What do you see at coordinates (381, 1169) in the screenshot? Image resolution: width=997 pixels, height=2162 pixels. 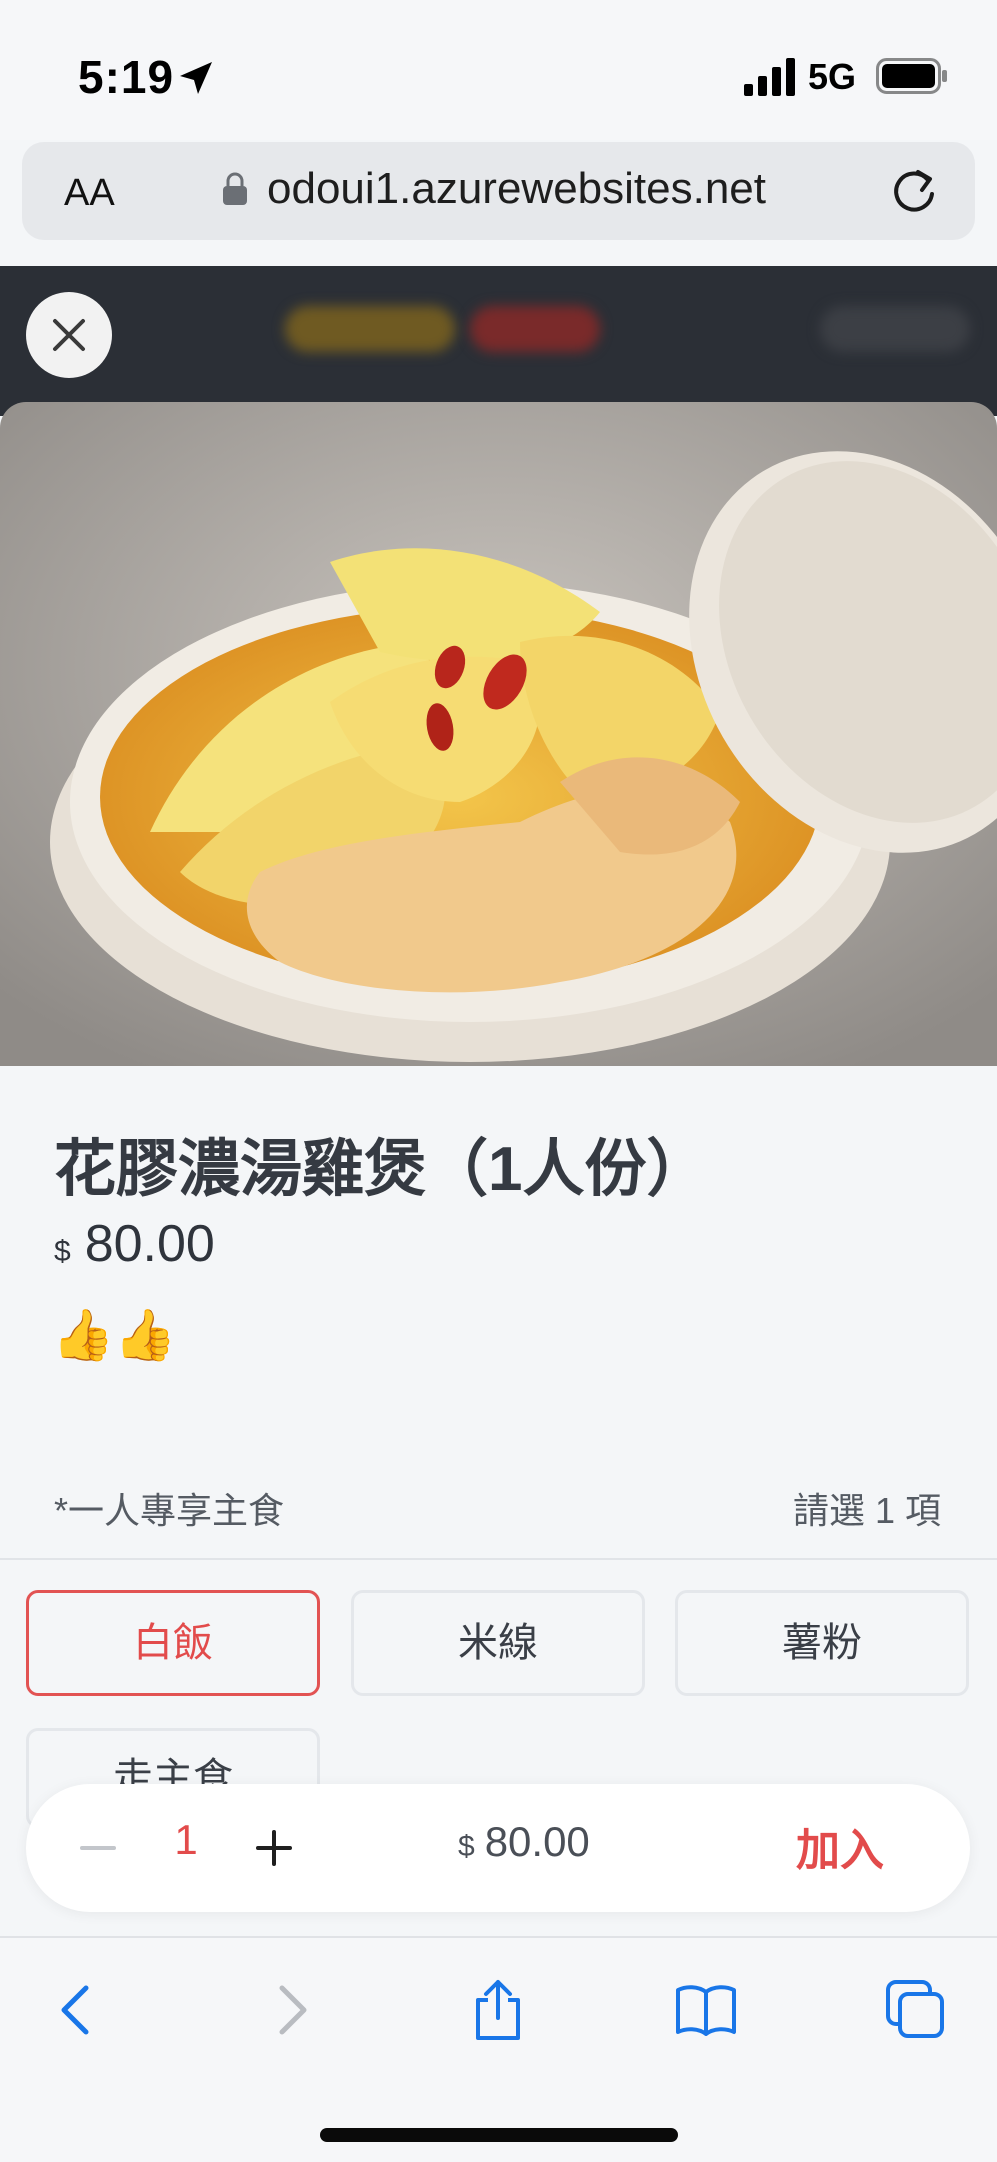 I see `product-title: 花膠濃湯雞煲（1人份）` at bounding box center [381, 1169].